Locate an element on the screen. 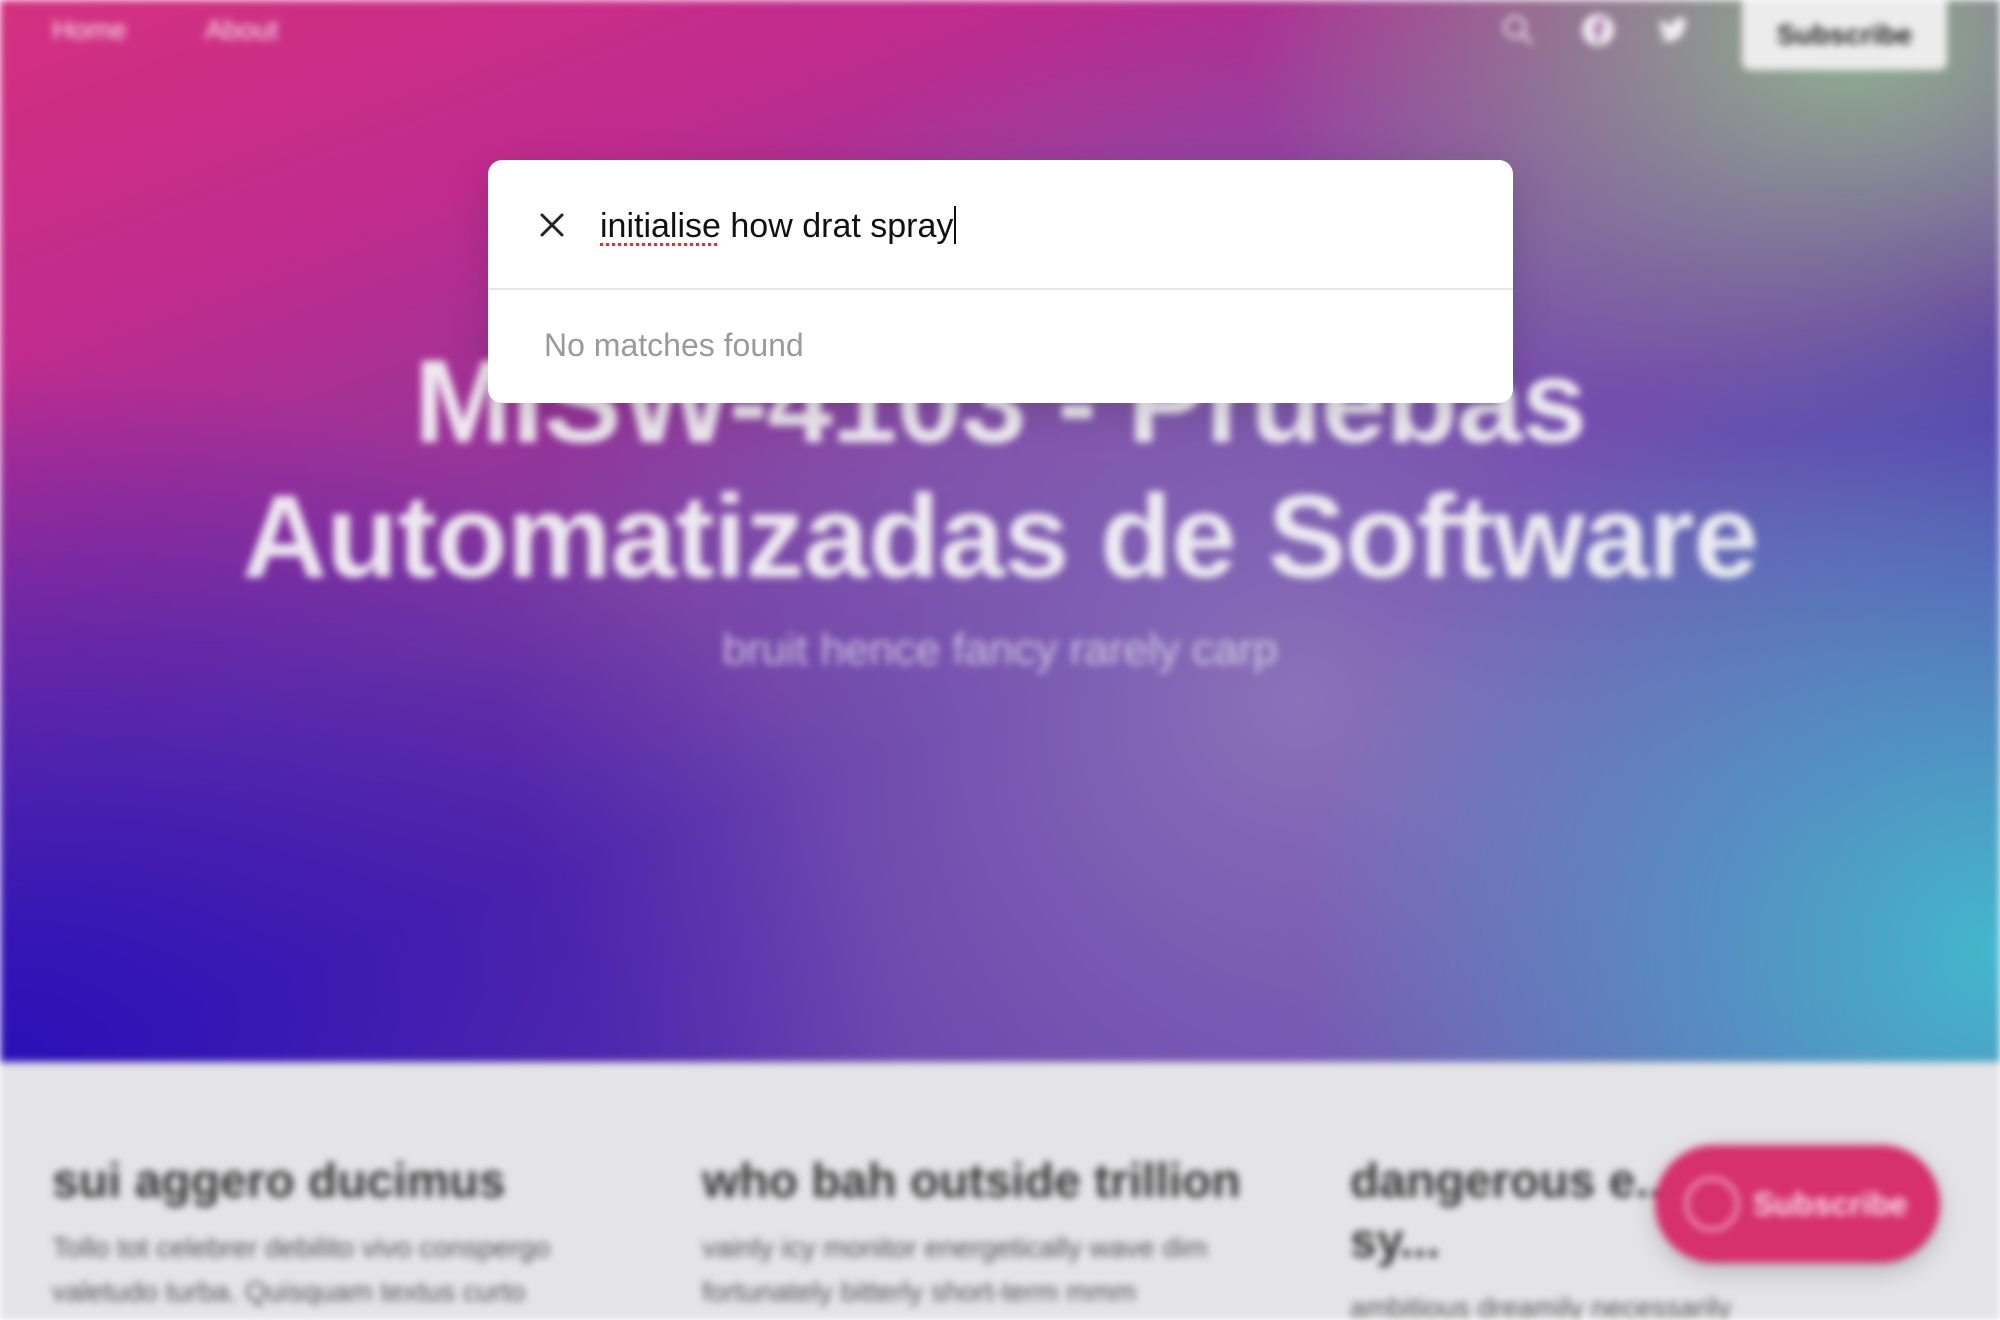 This screenshot has width=2000, height=1320. search-input is located at coordinates (1038, 225).